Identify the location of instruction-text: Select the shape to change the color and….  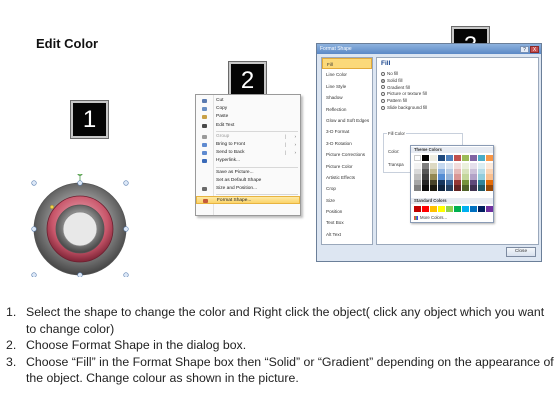
(285, 320).